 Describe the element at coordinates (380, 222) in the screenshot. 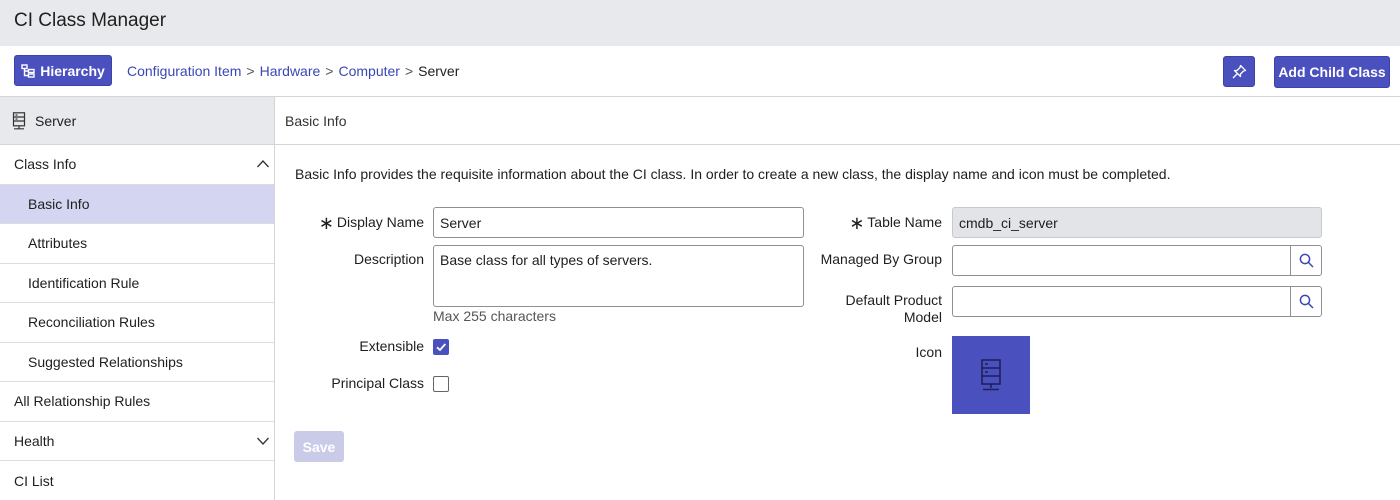

I see `display-name-label-text: Display Name` at that location.